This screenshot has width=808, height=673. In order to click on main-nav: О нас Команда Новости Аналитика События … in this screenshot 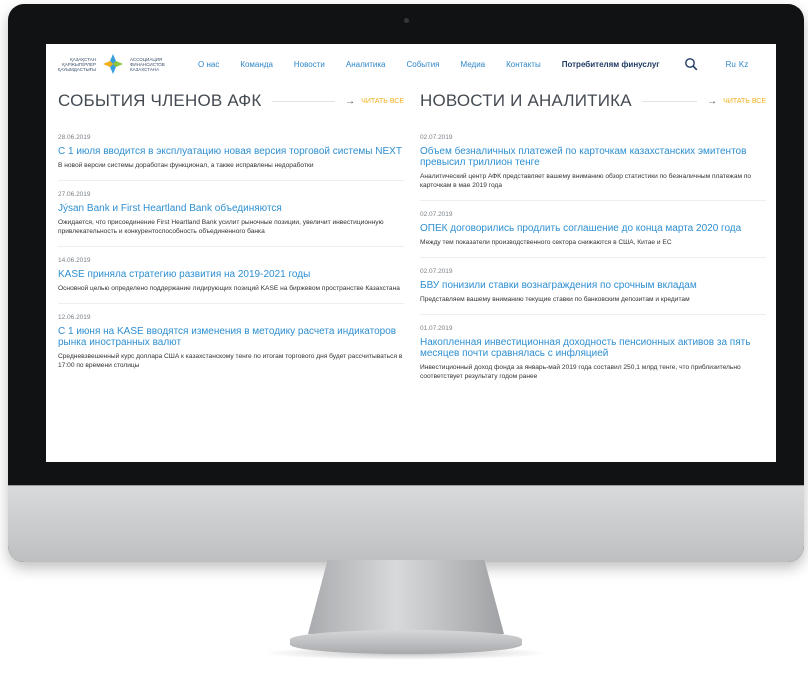, I will do `click(429, 64)`.